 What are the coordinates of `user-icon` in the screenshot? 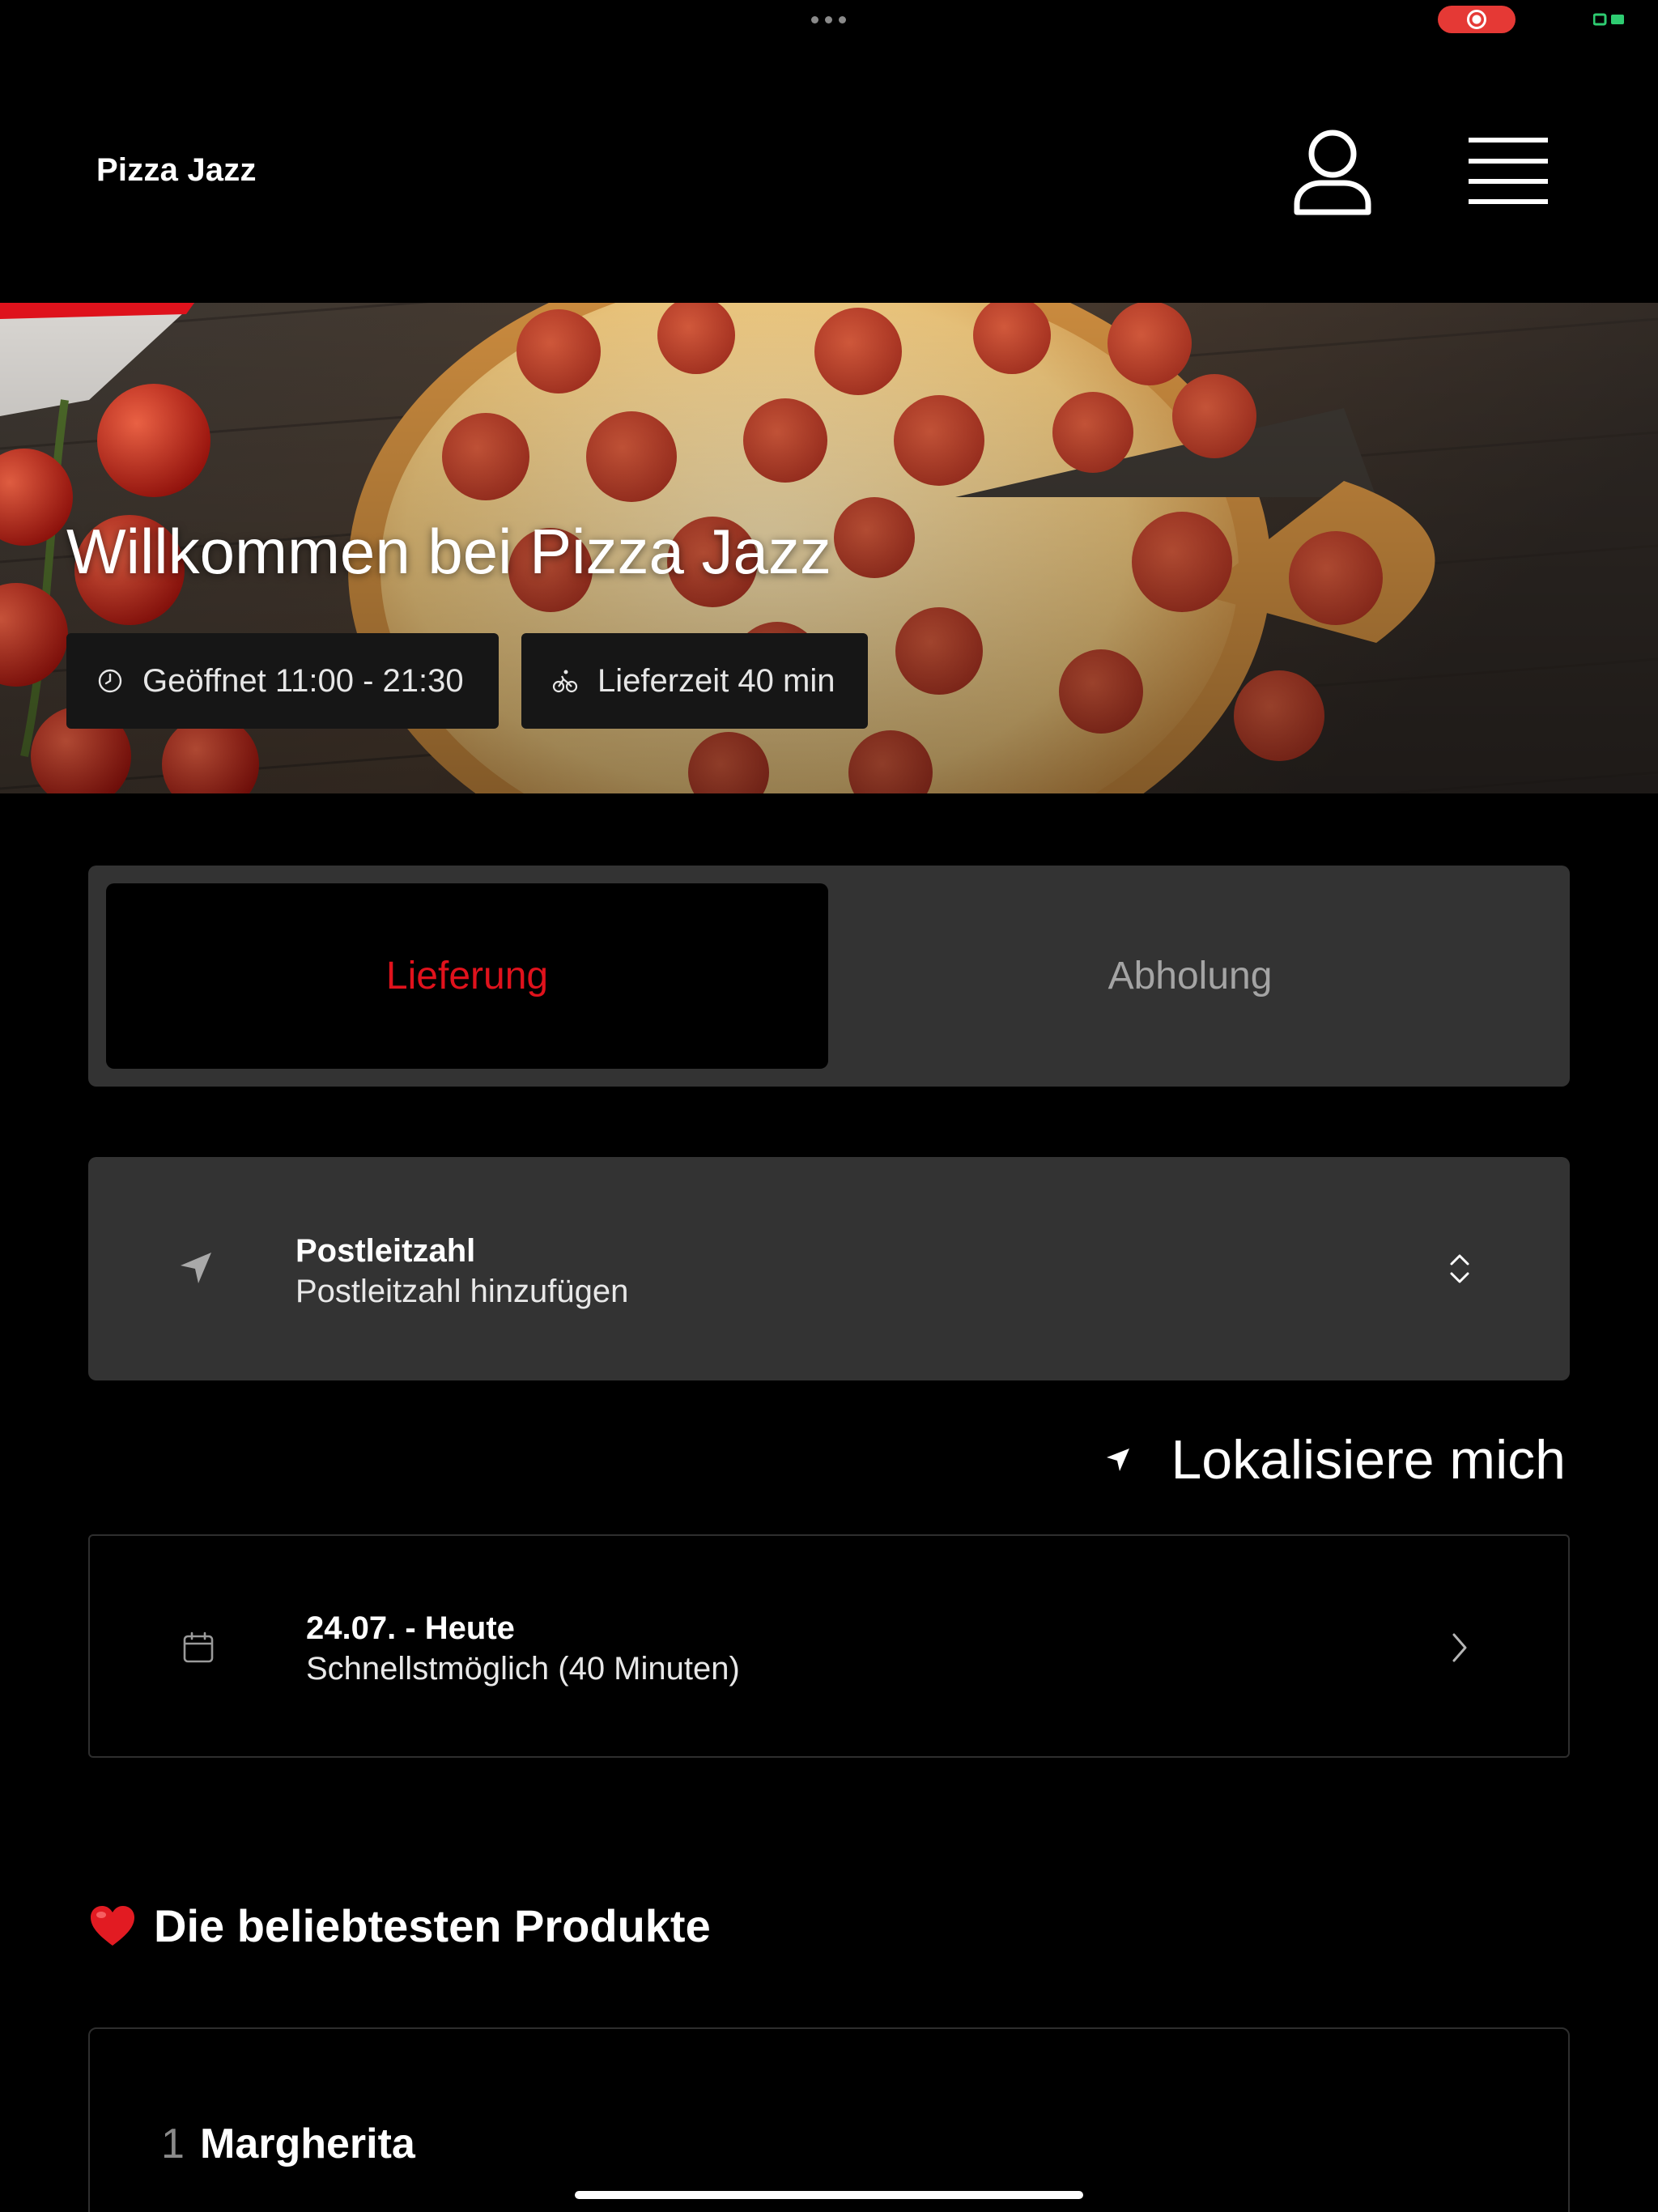 It's located at (1332, 173).